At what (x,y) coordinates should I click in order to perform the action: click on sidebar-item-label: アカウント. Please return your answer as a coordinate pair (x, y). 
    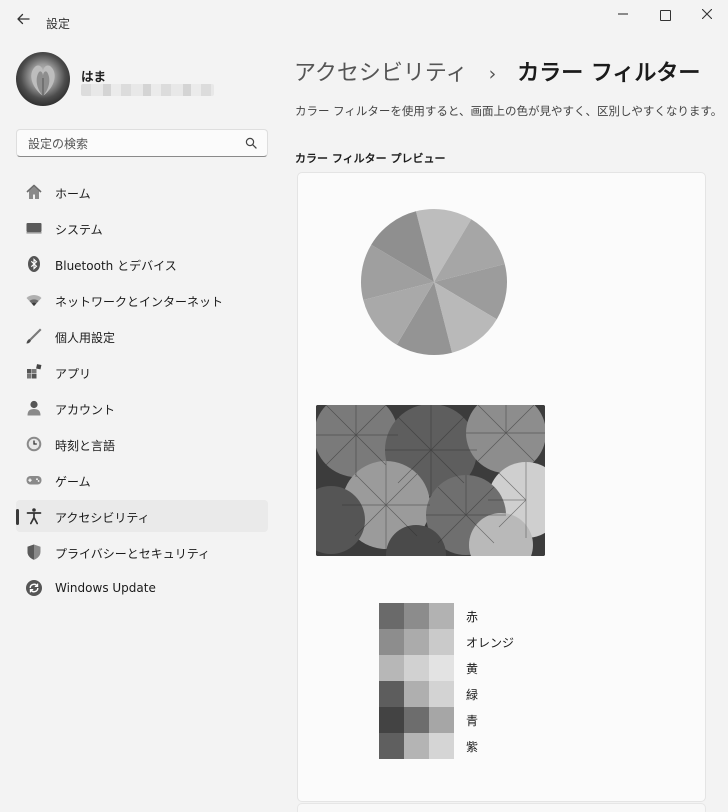
    Looking at the image, I should click on (85, 410).